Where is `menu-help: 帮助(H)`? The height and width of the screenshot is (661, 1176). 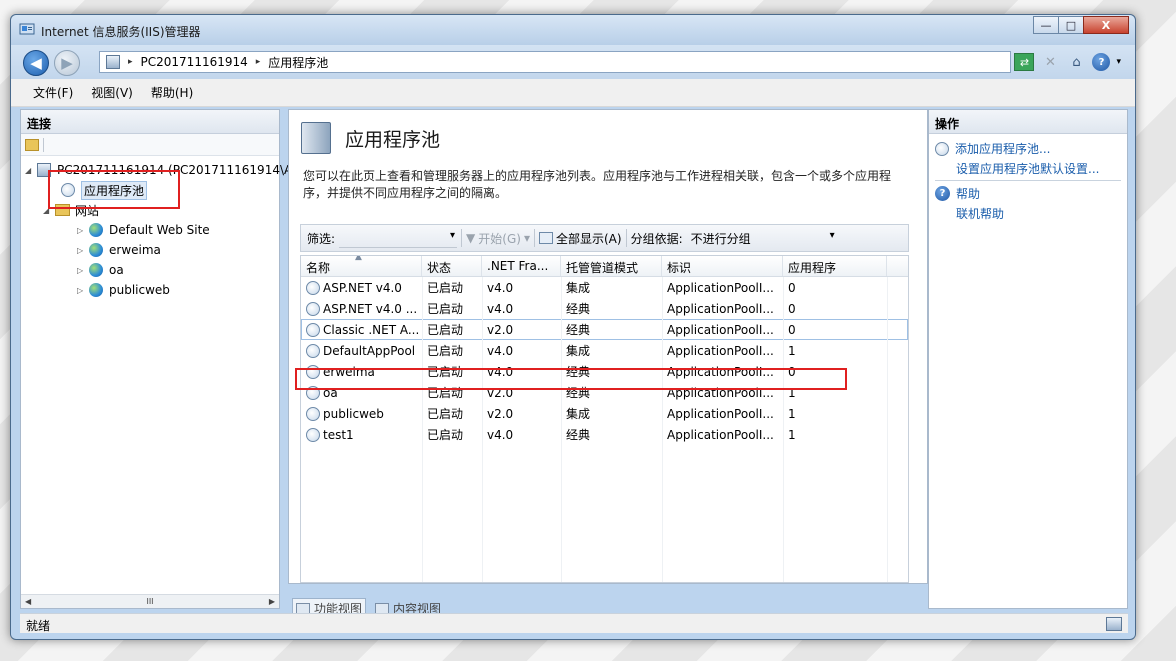
menu-help: 帮助(H) is located at coordinates (172, 92).